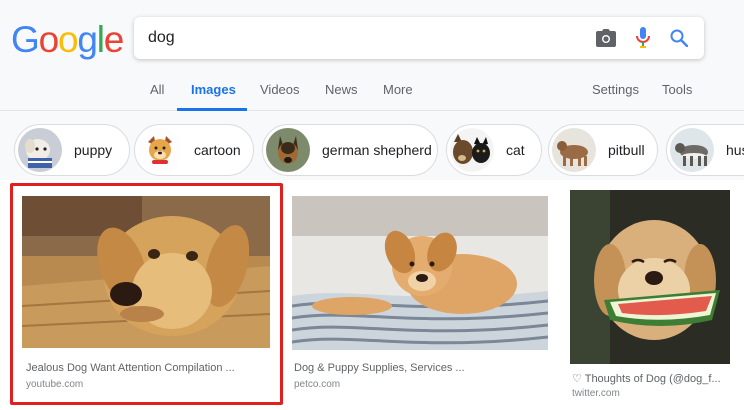  Describe the element at coordinates (398, 89) in the screenshot. I see `tab-more: More` at that location.